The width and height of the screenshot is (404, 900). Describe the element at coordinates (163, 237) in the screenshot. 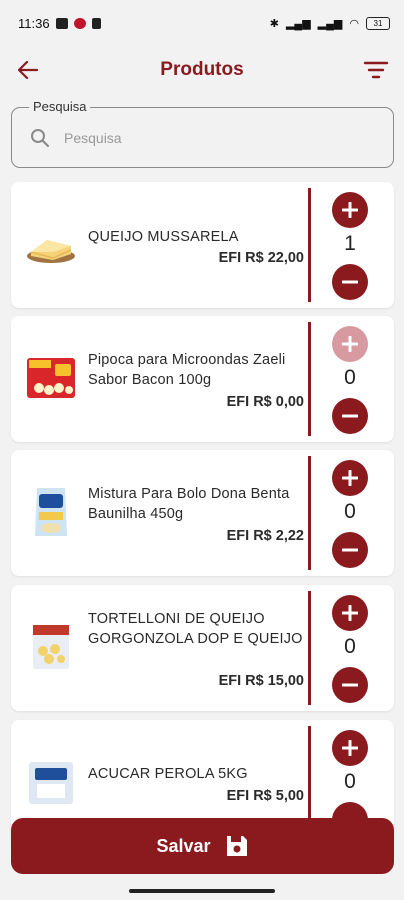

I see `product-name: QUEIJO MUSSARELA` at that location.